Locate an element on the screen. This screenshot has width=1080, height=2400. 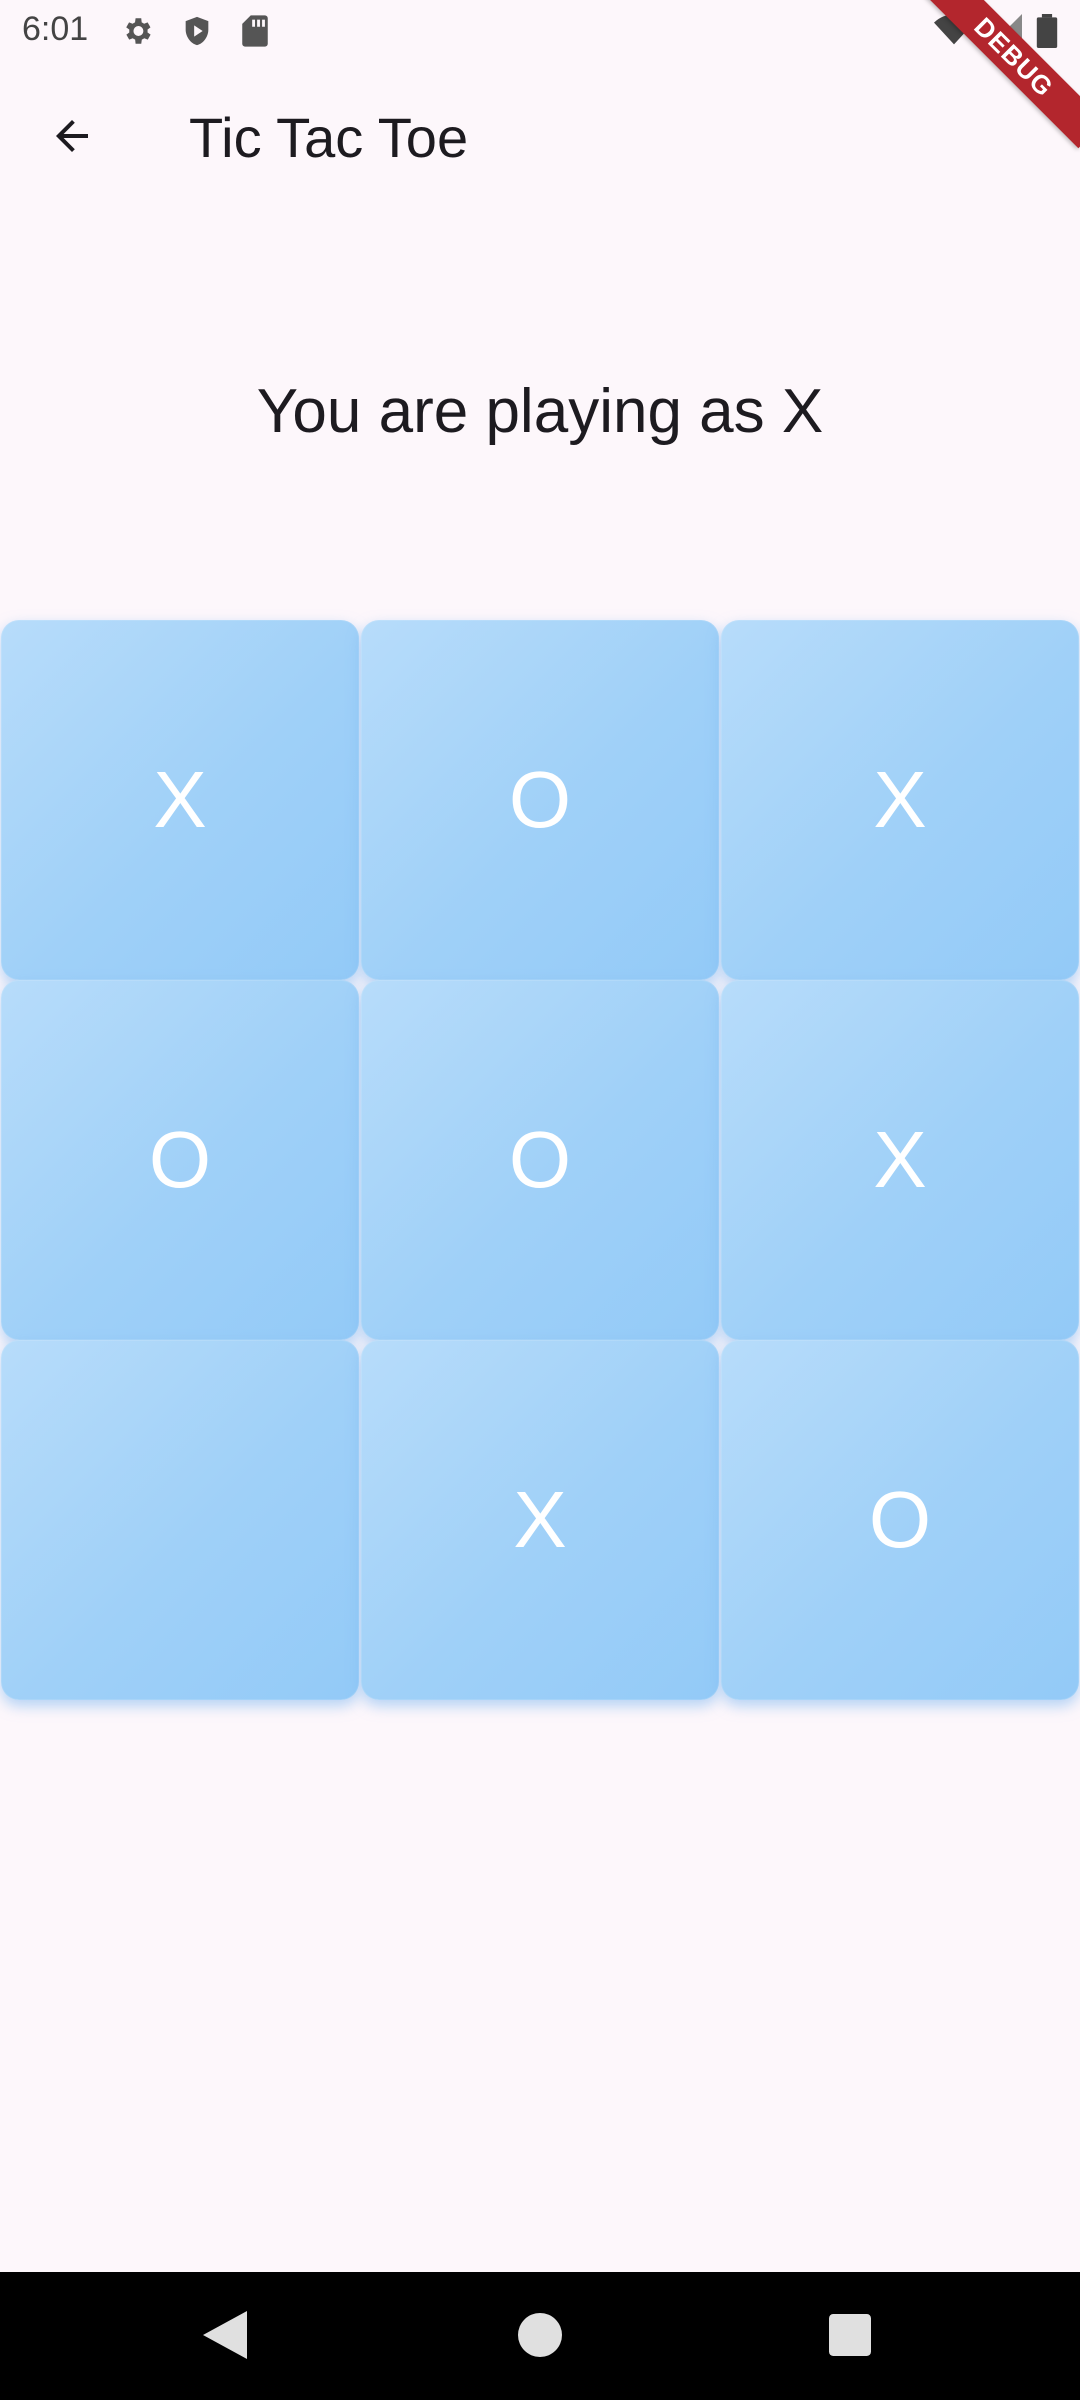
recents-square-icon is located at coordinates (850, 2337).